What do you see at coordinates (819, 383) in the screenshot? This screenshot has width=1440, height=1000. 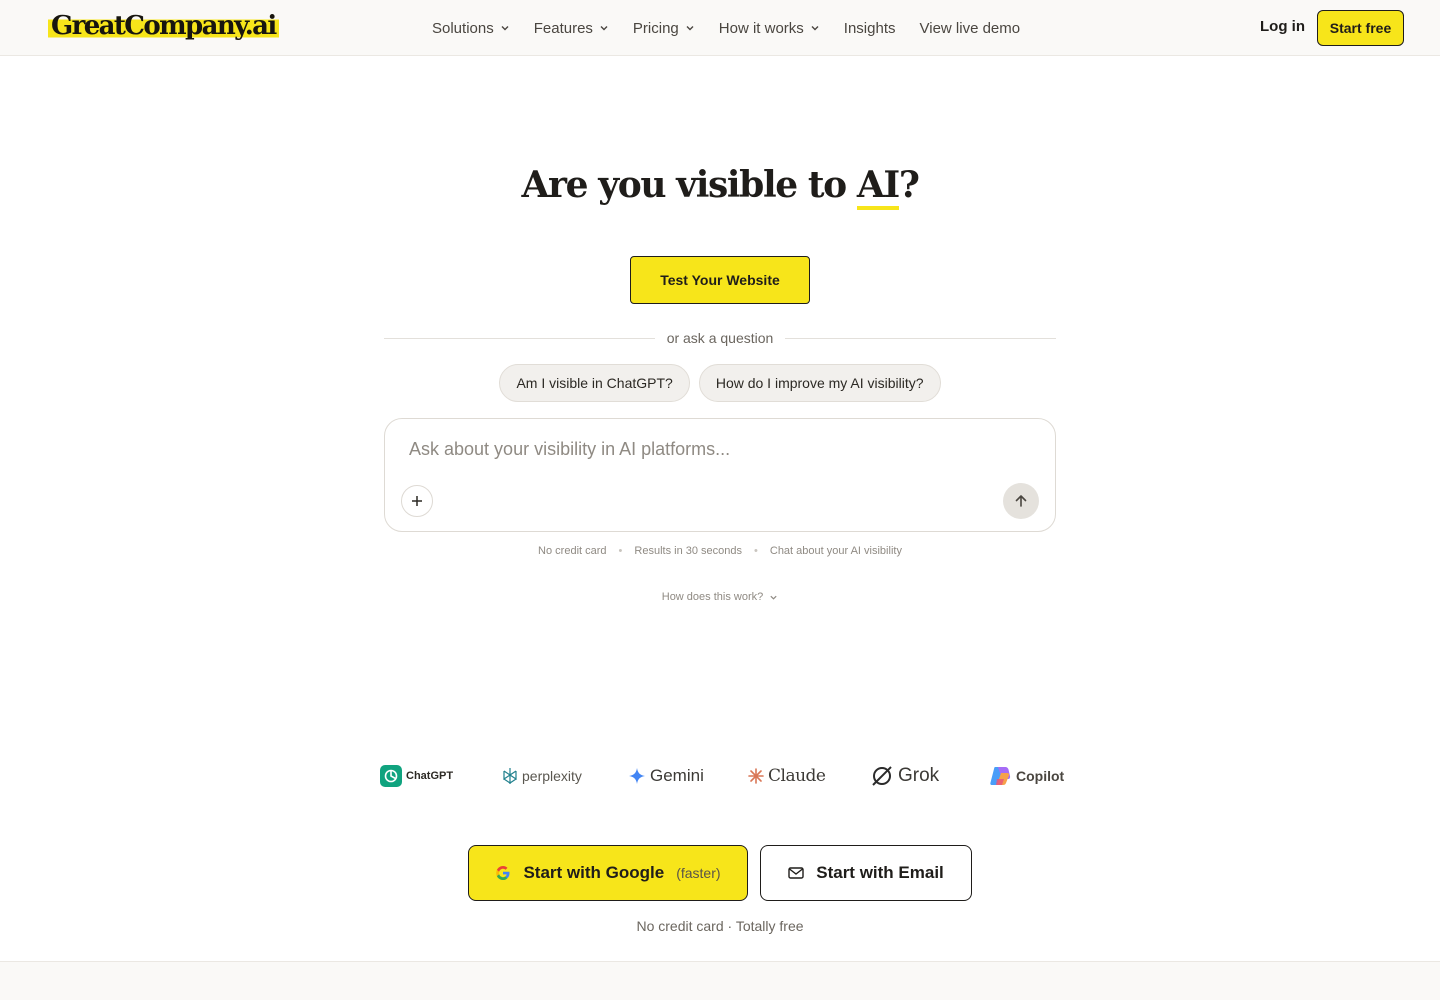 I see `suggestion-chip-improve: How do I improve my AI visibility?` at bounding box center [819, 383].